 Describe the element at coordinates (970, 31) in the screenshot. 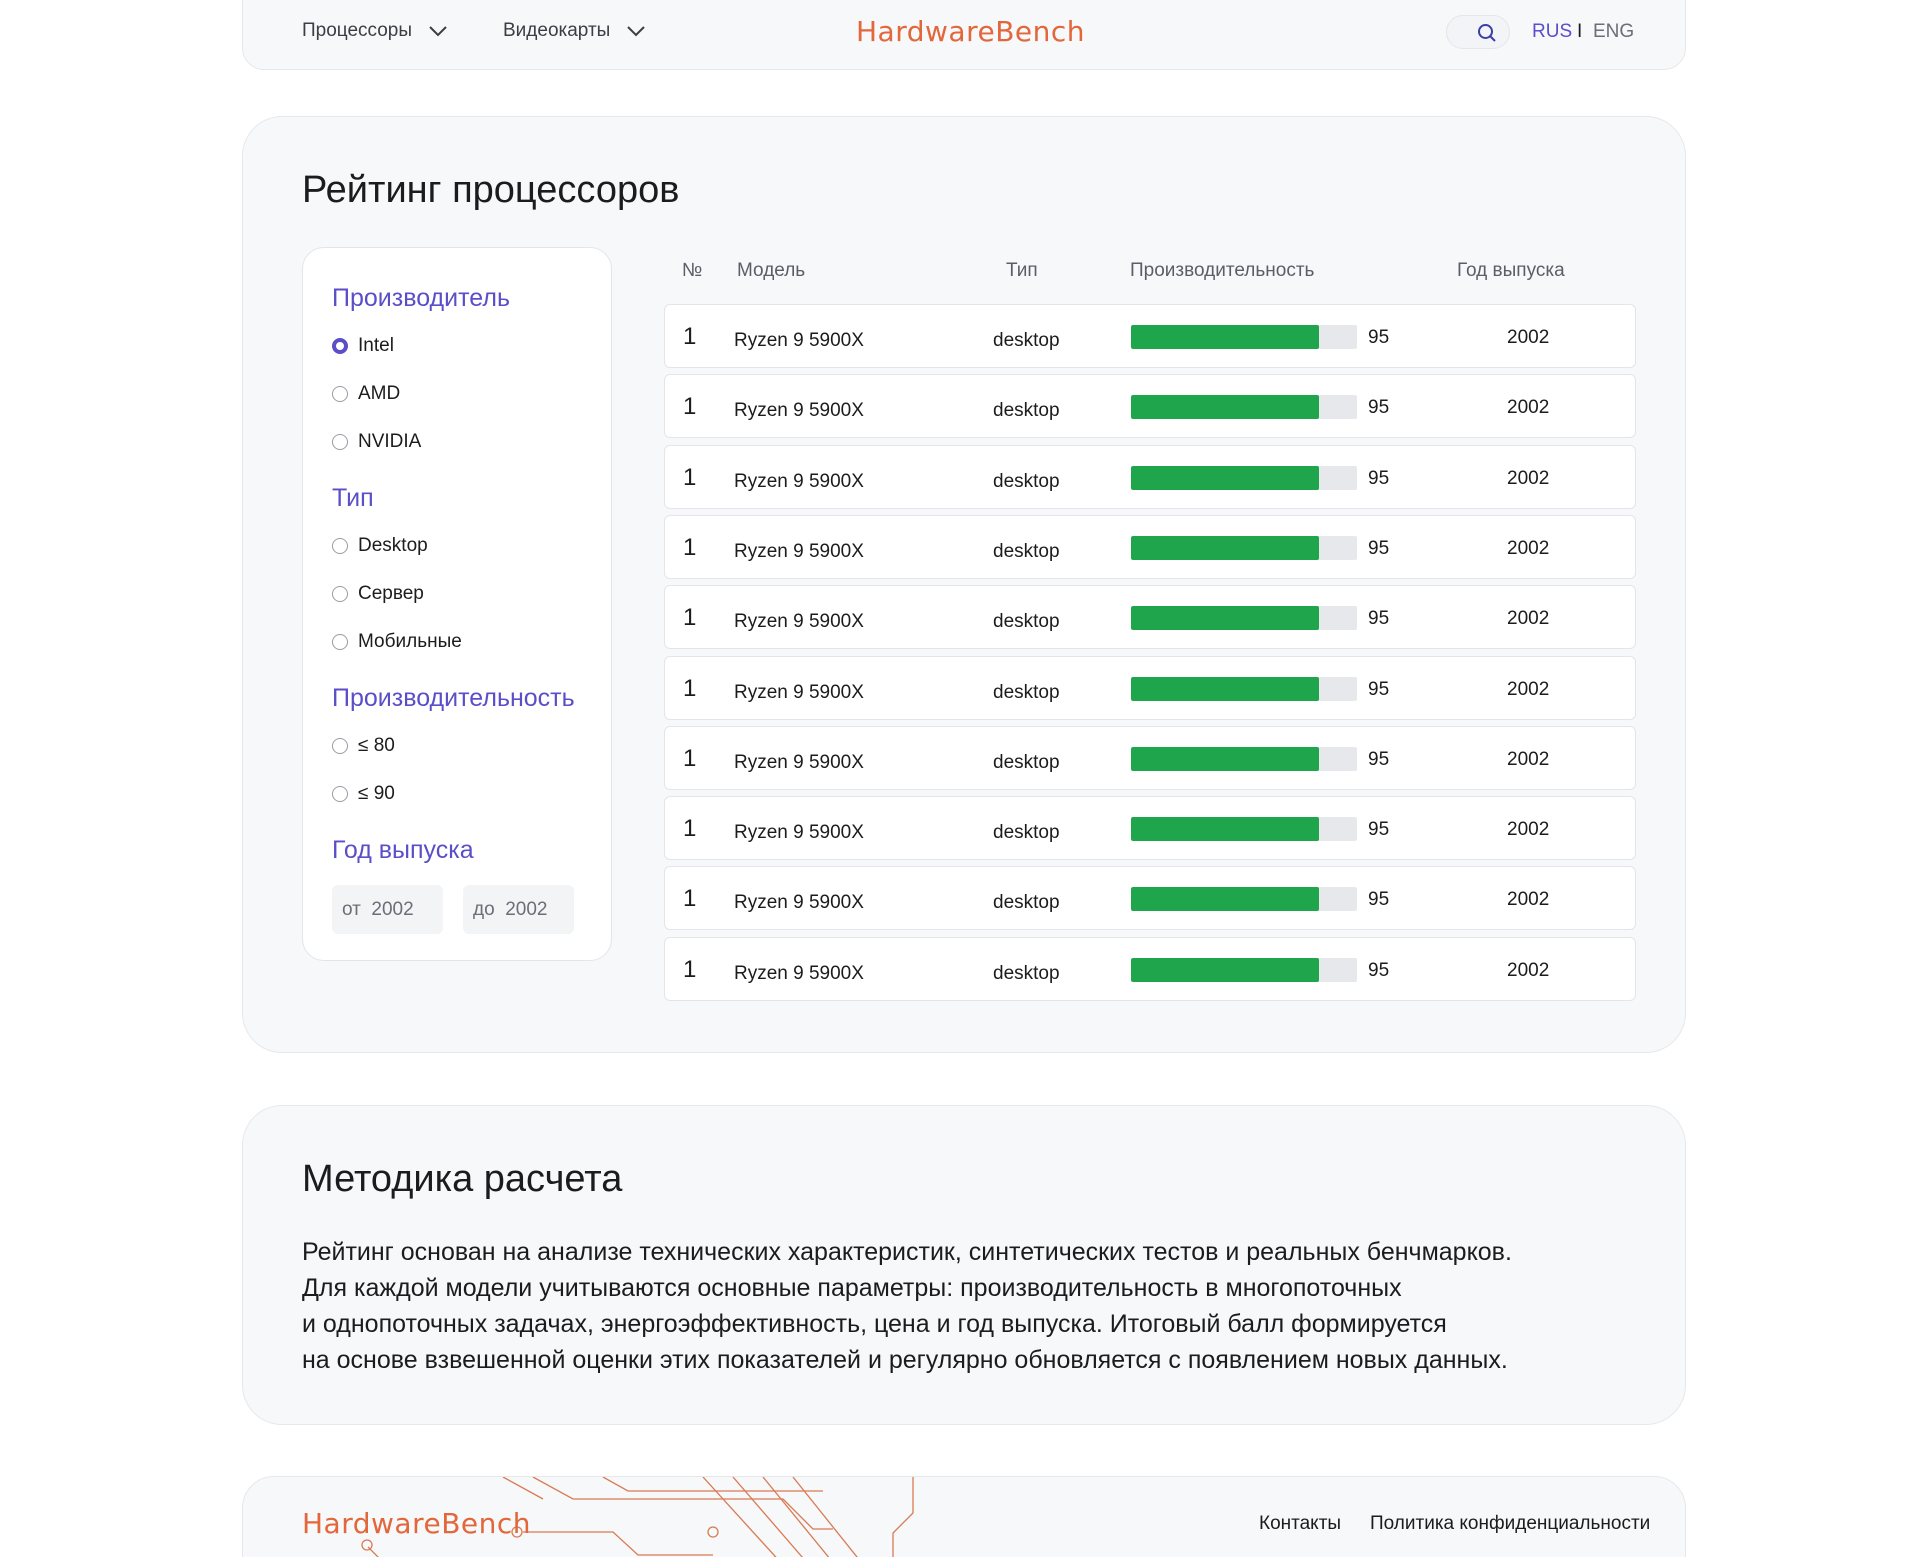

I see `logo: HardwareBench` at that location.